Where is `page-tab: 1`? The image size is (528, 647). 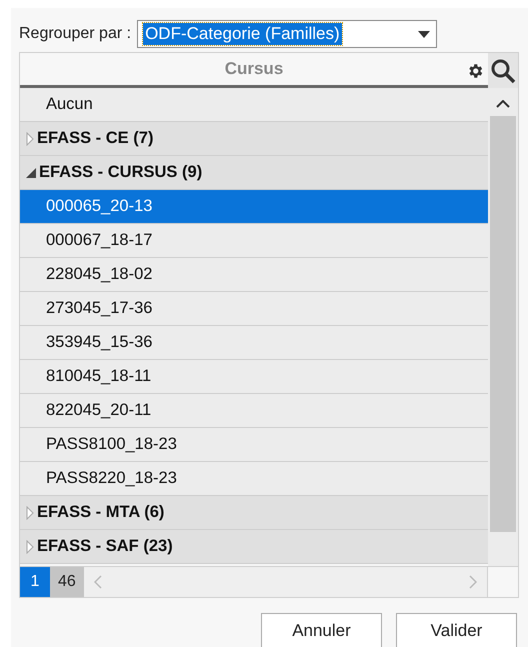
page-tab: 1 is located at coordinates (35, 582).